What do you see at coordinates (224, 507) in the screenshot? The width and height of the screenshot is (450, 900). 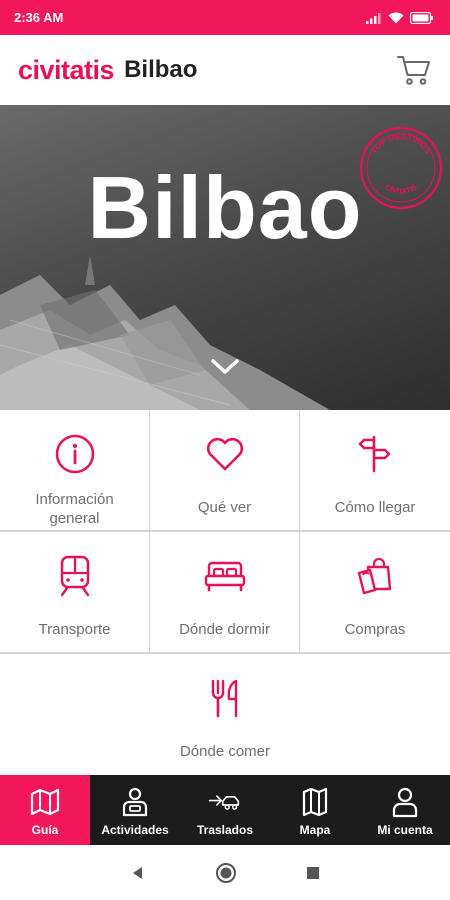 I see `tile-label: Qué ver` at bounding box center [224, 507].